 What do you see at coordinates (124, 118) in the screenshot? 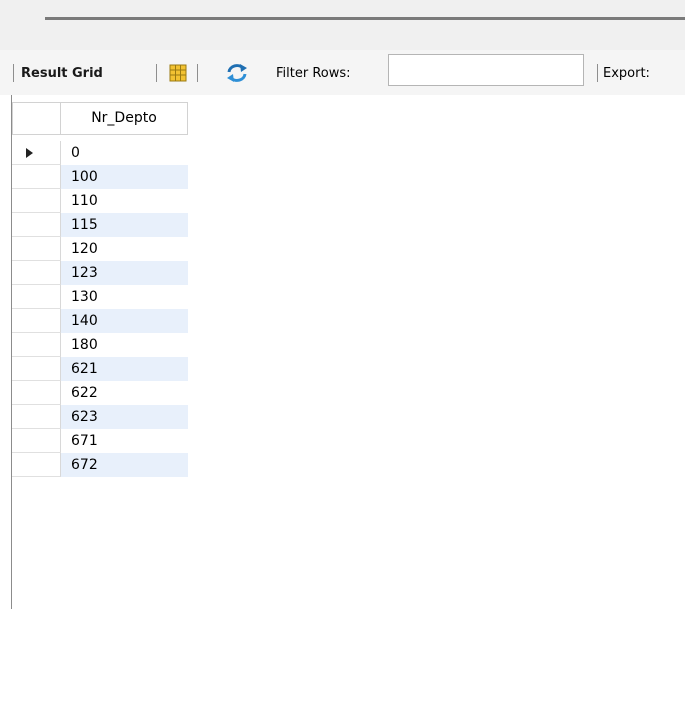
I see `column-header-nr-depto: Nr_Depto` at bounding box center [124, 118].